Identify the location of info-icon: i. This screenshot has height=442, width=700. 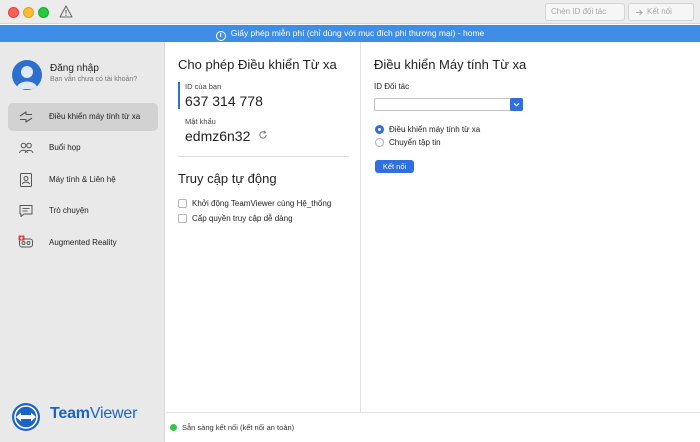
(220, 36).